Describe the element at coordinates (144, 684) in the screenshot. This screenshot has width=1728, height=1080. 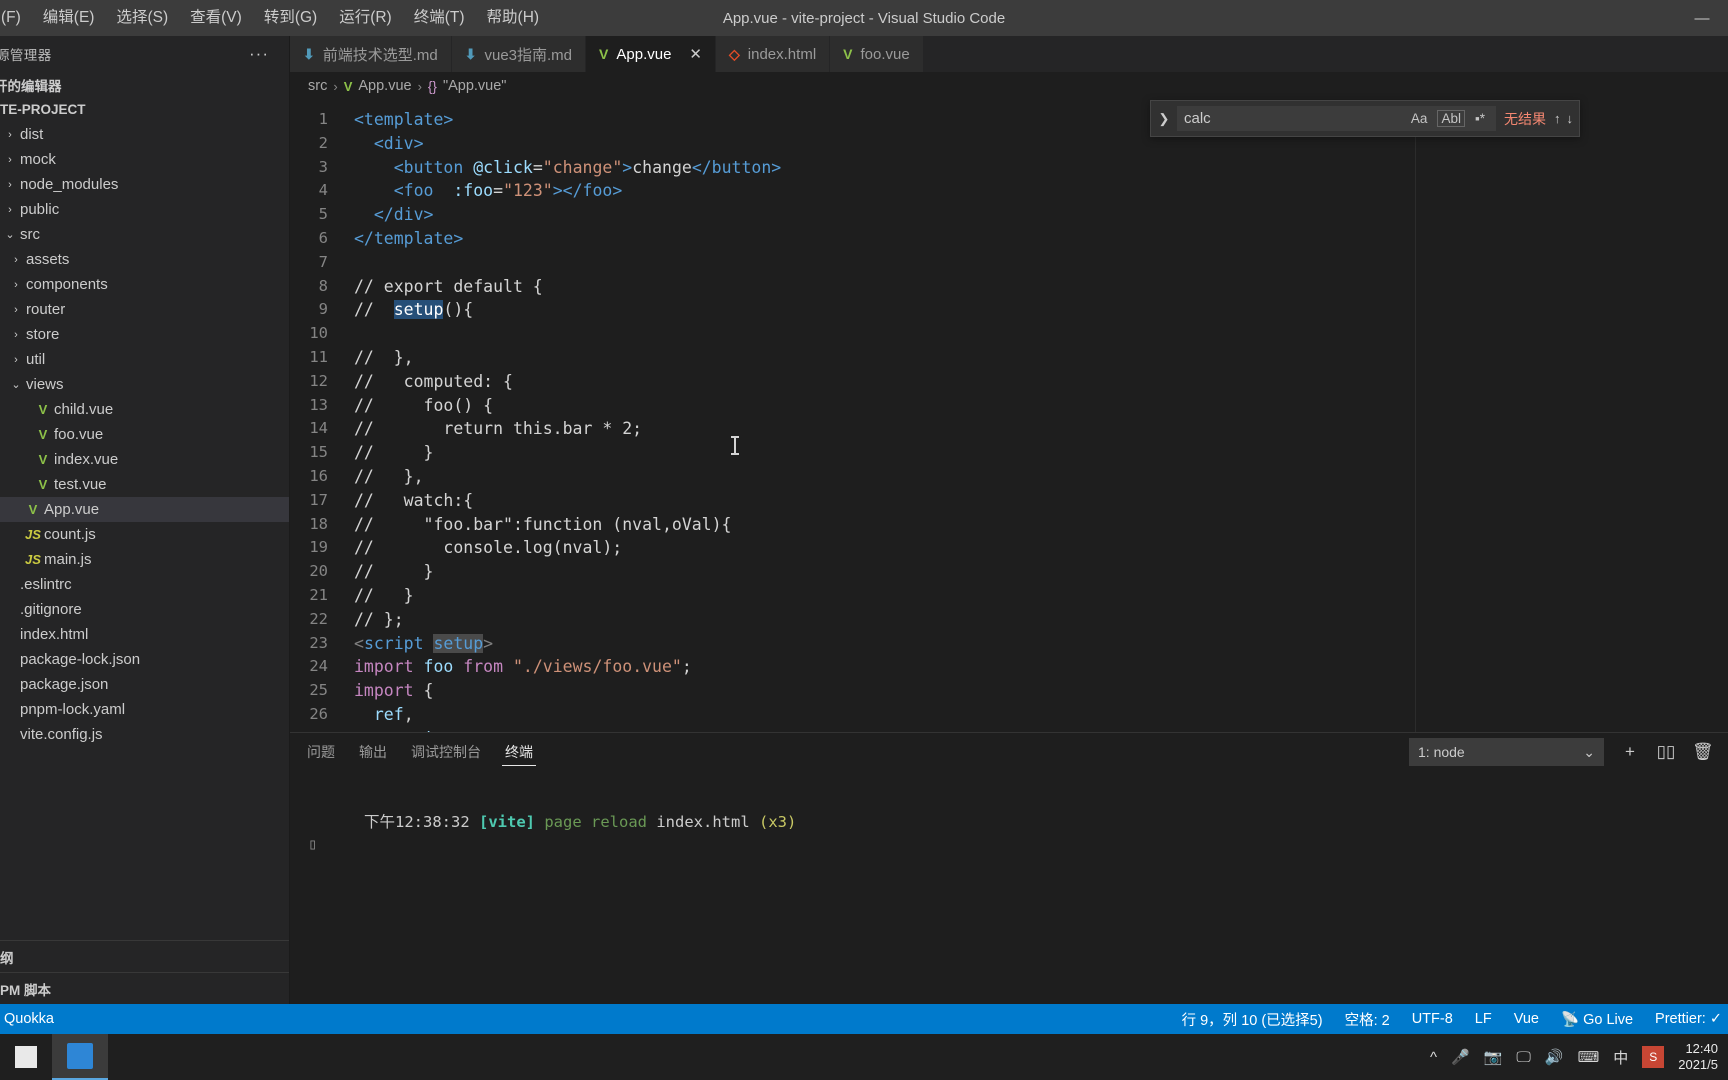
I see `tree-item-package-json: package.json` at that location.